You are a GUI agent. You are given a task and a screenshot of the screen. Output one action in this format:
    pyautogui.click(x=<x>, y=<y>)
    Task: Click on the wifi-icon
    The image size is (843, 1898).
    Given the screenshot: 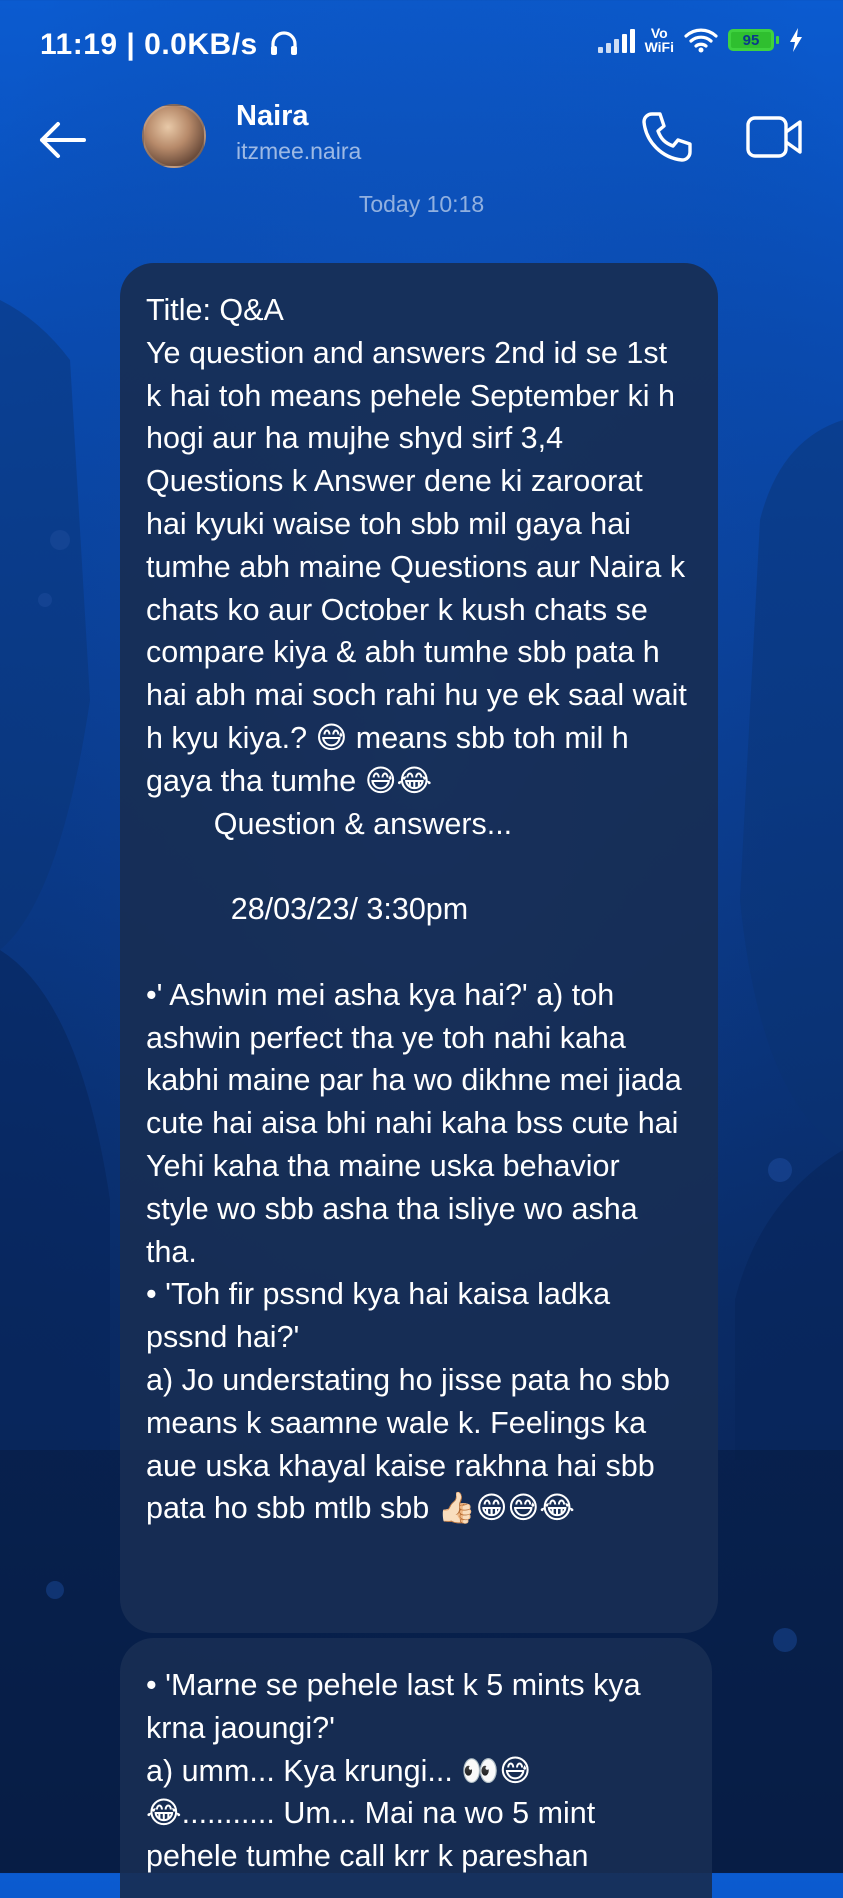 What is the action you would take?
    pyautogui.click(x=701, y=40)
    